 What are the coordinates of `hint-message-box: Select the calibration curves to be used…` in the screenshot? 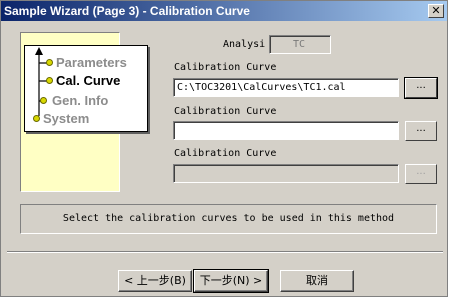 It's located at (228, 219).